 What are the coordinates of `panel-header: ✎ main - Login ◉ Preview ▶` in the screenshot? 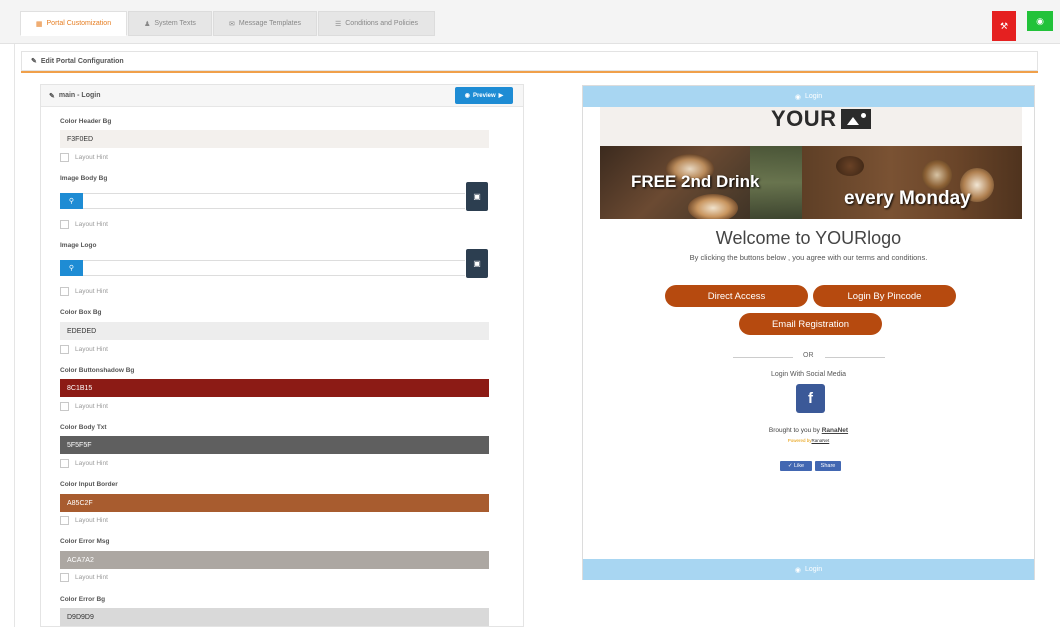 It's located at (282, 96).